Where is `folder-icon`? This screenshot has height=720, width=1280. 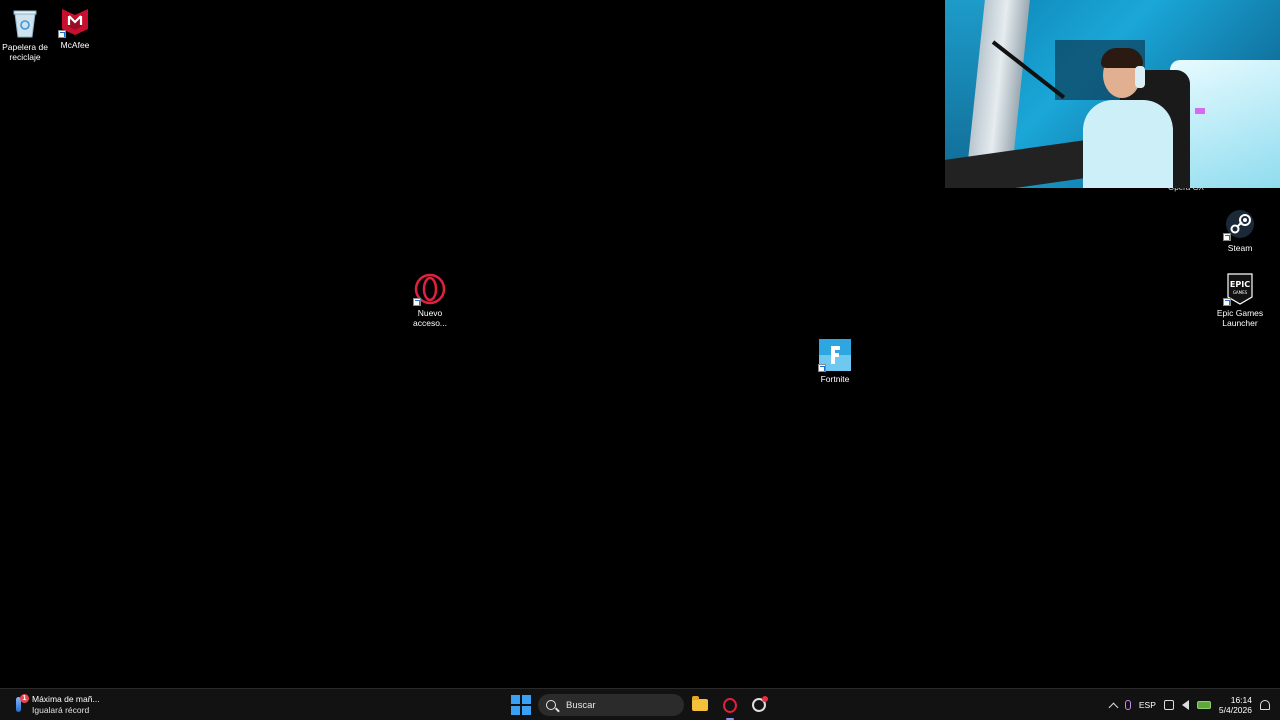 folder-icon is located at coordinates (700, 703).